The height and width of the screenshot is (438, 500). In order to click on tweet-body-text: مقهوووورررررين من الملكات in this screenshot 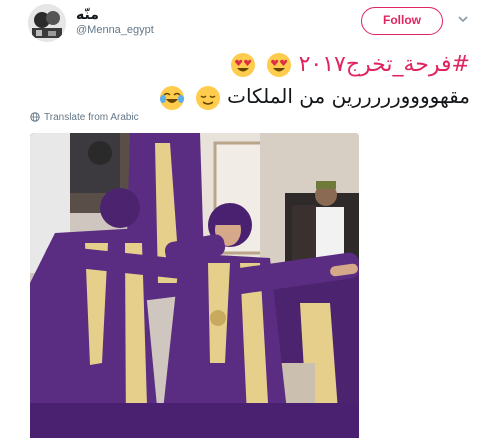, I will do `click(348, 96)`.